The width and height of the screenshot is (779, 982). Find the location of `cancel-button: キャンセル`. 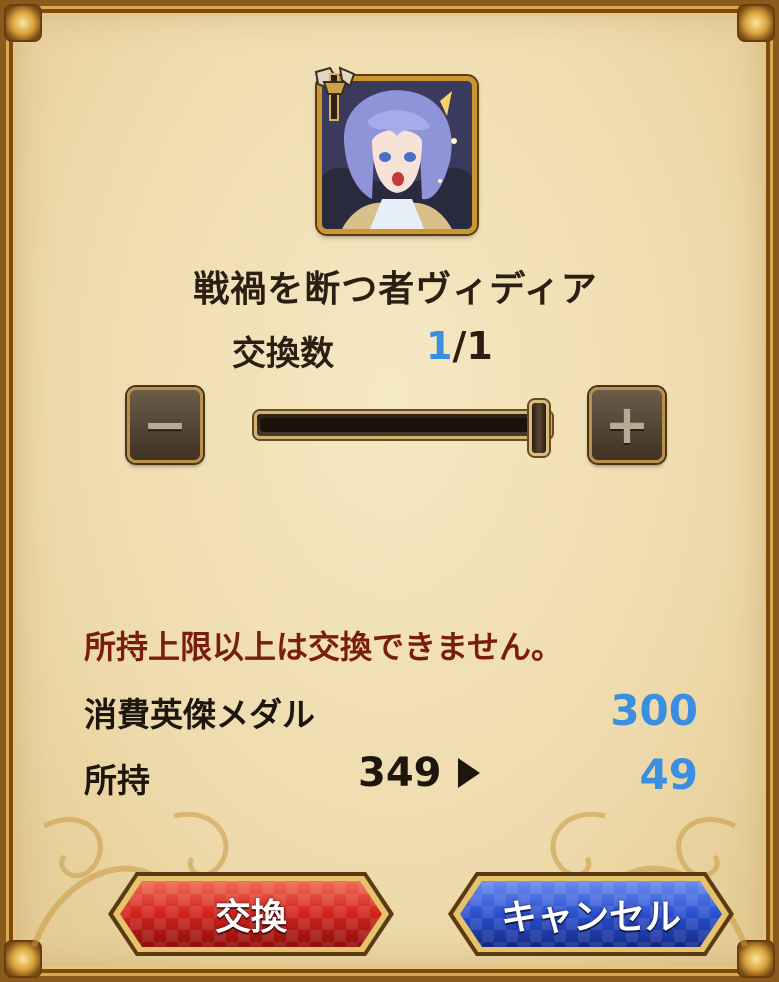

cancel-button: キャンセル is located at coordinates (591, 914).